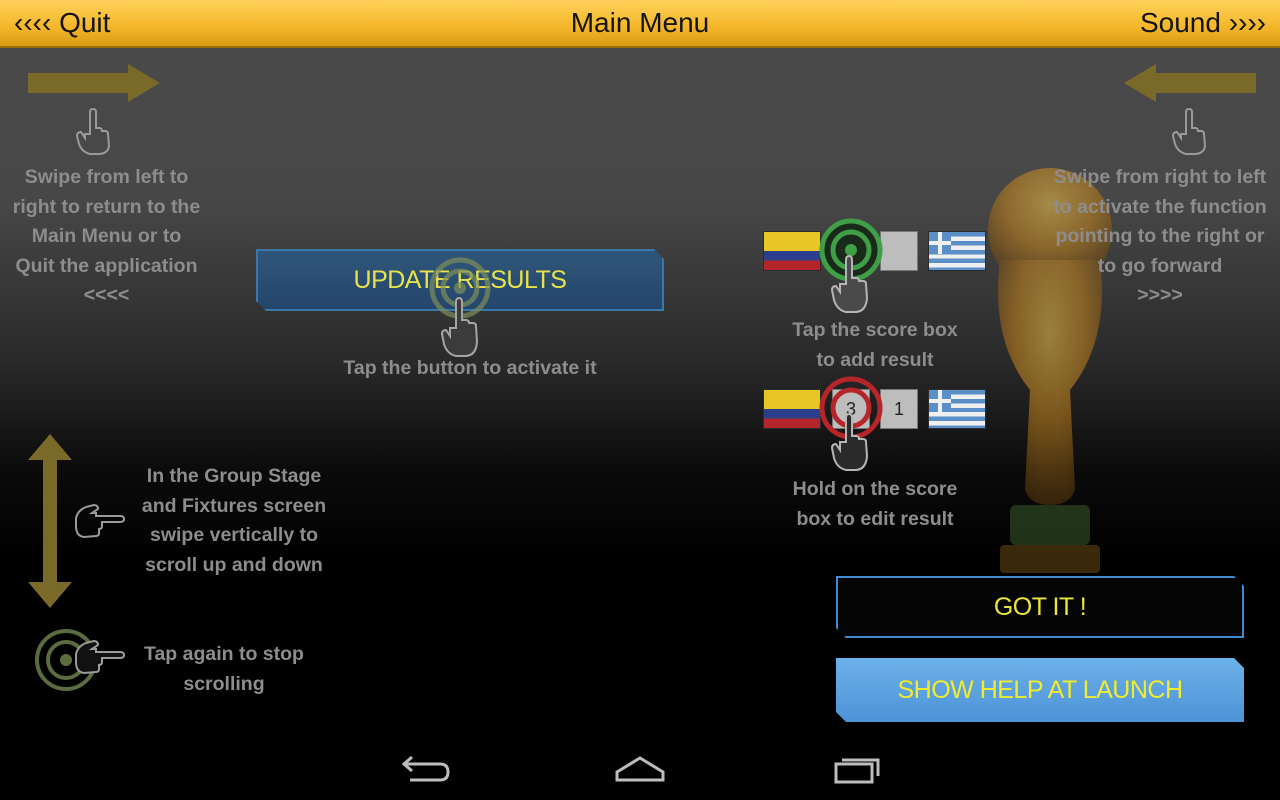  What do you see at coordinates (857, 770) in the screenshot?
I see `recents-icon` at bounding box center [857, 770].